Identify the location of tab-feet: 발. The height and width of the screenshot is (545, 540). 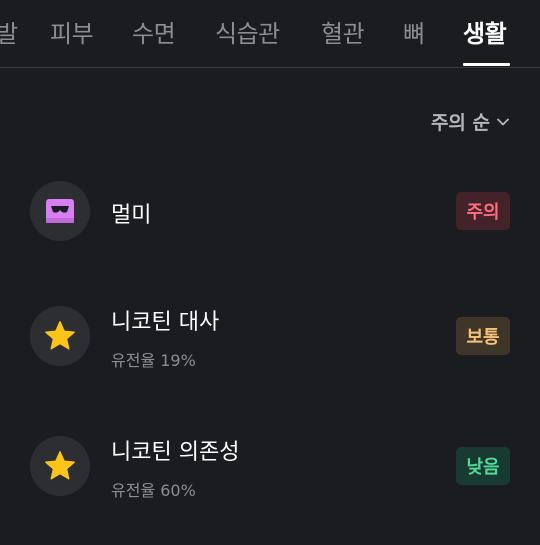
(9, 31).